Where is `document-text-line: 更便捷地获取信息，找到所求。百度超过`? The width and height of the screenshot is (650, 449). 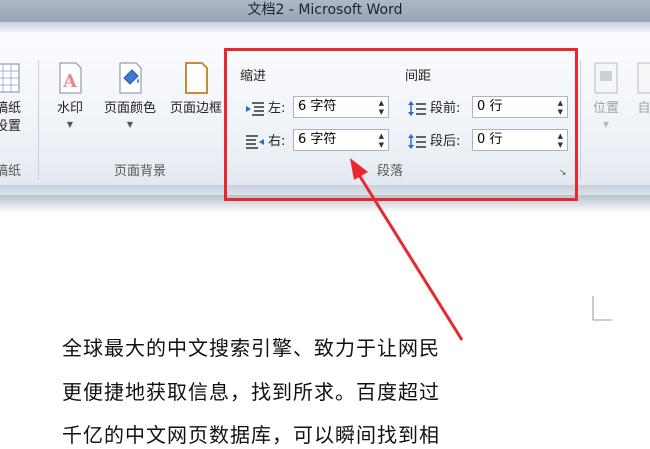 document-text-line: 更便捷地获取信息，找到所求。百度超过 is located at coordinates (251, 392).